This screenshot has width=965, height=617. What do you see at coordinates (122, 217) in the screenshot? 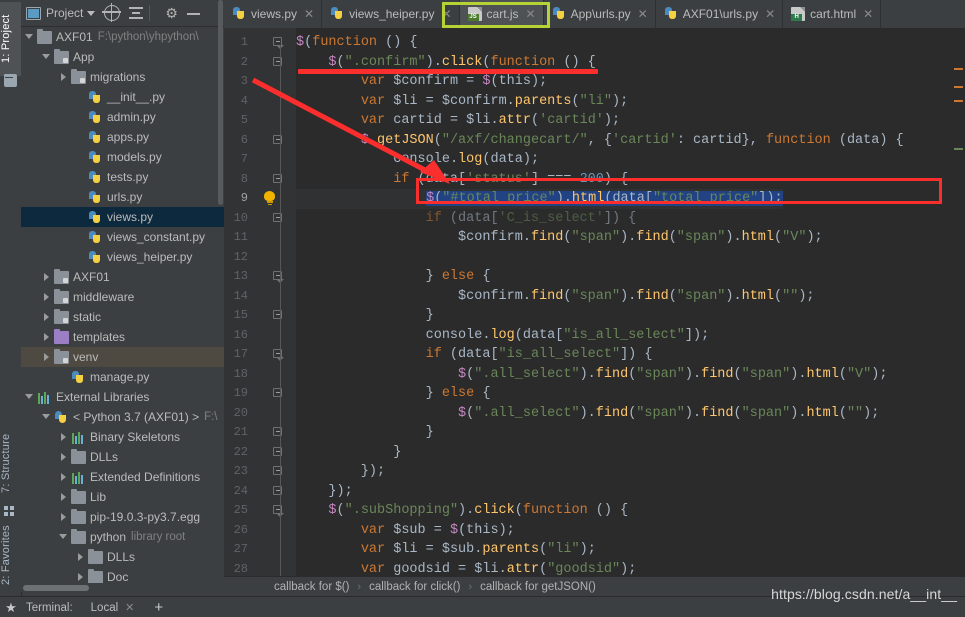
I see `tree-item: views.py` at bounding box center [122, 217].